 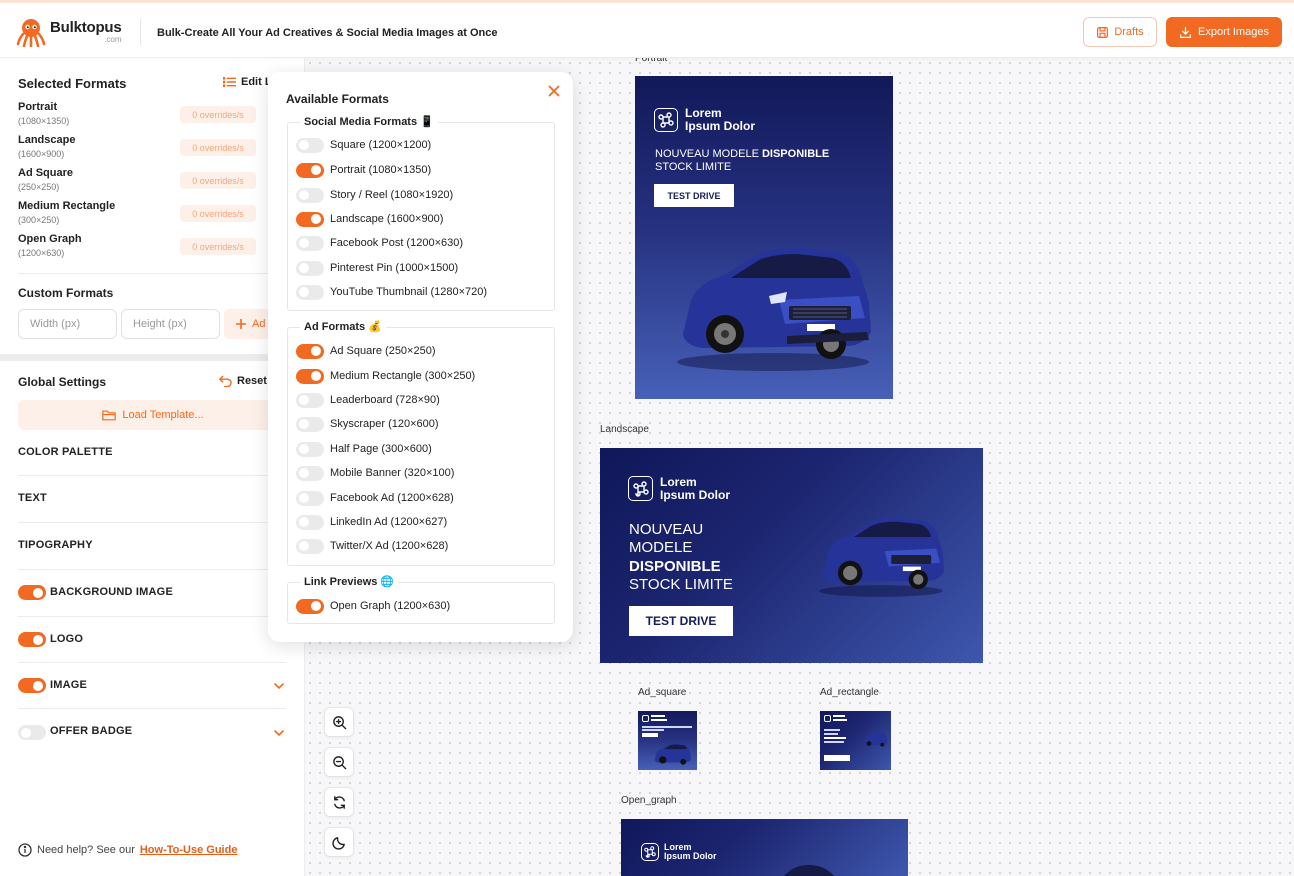 What do you see at coordinates (67, 324) in the screenshot?
I see `width-input: Width (px)` at bounding box center [67, 324].